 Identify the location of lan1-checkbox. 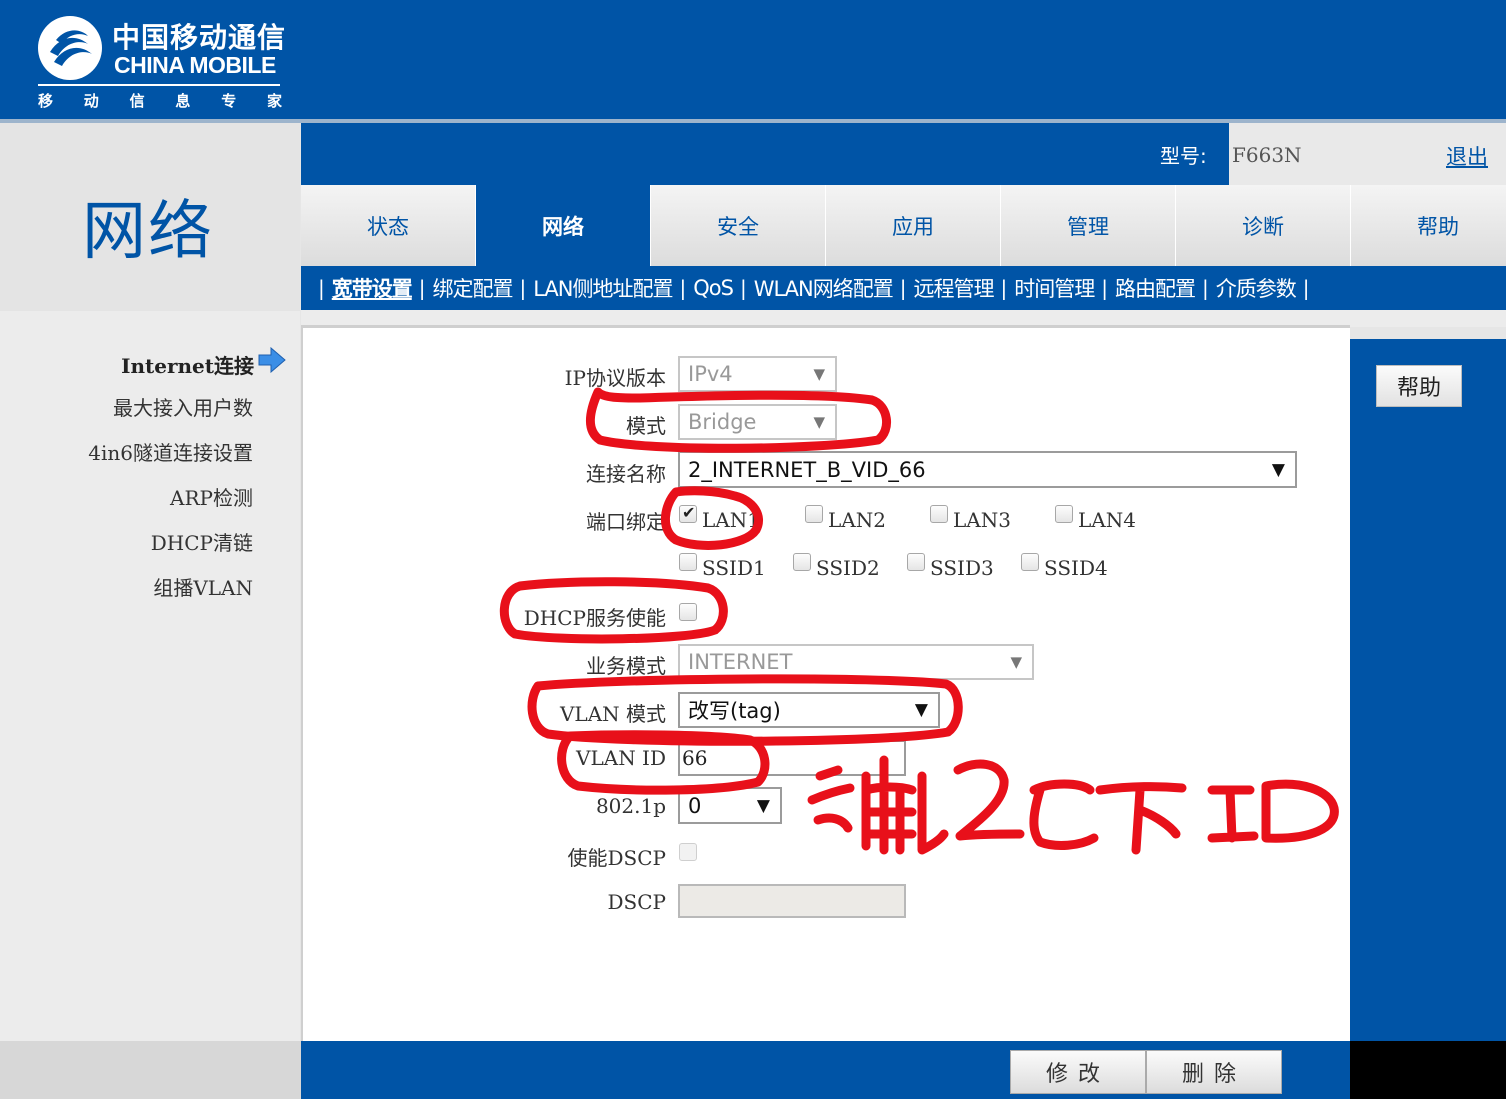
(688, 513).